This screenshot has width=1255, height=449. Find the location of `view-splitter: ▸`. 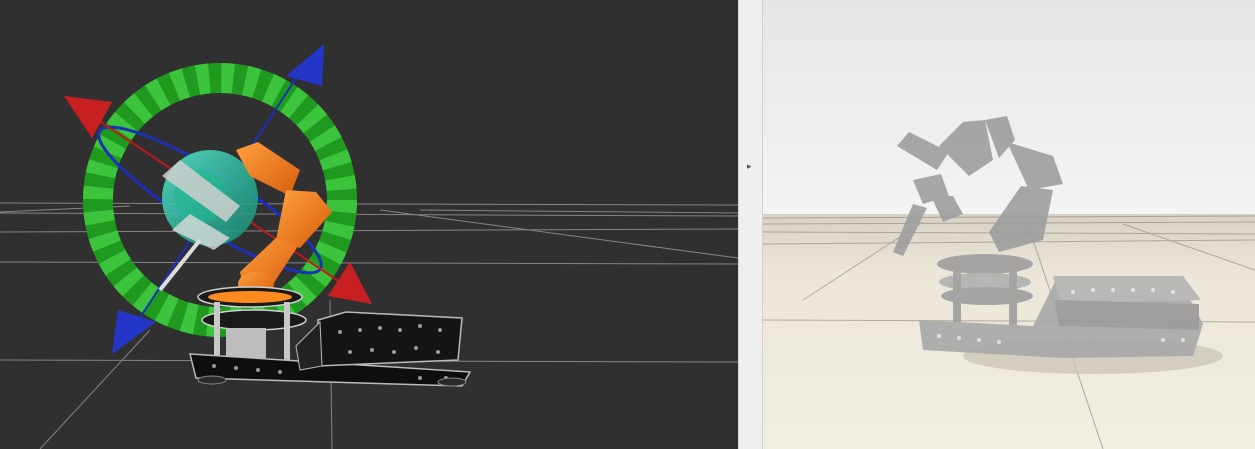

view-splitter: ▸ is located at coordinates (750, 224).